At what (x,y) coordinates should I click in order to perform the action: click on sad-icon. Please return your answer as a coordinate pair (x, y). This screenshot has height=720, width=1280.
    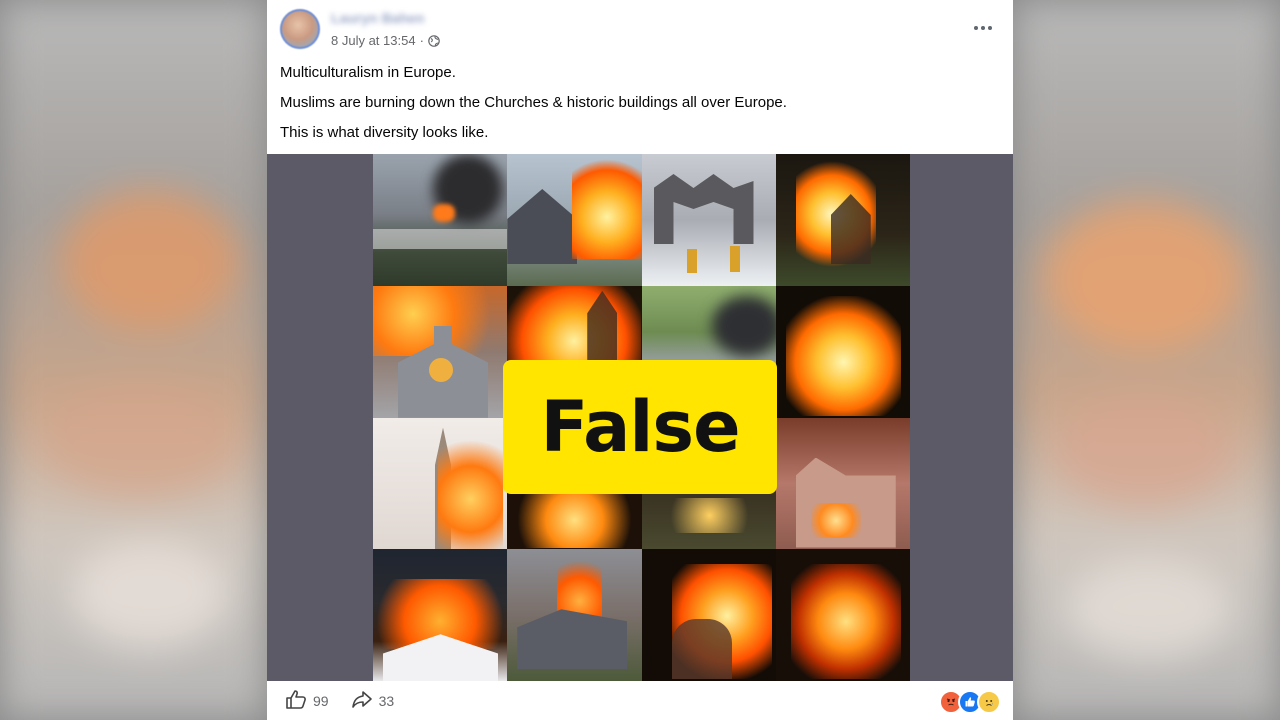
    Looking at the image, I should click on (989, 702).